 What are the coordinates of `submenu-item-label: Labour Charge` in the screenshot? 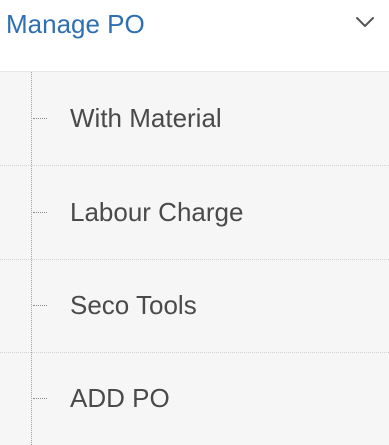 It's located at (157, 212).